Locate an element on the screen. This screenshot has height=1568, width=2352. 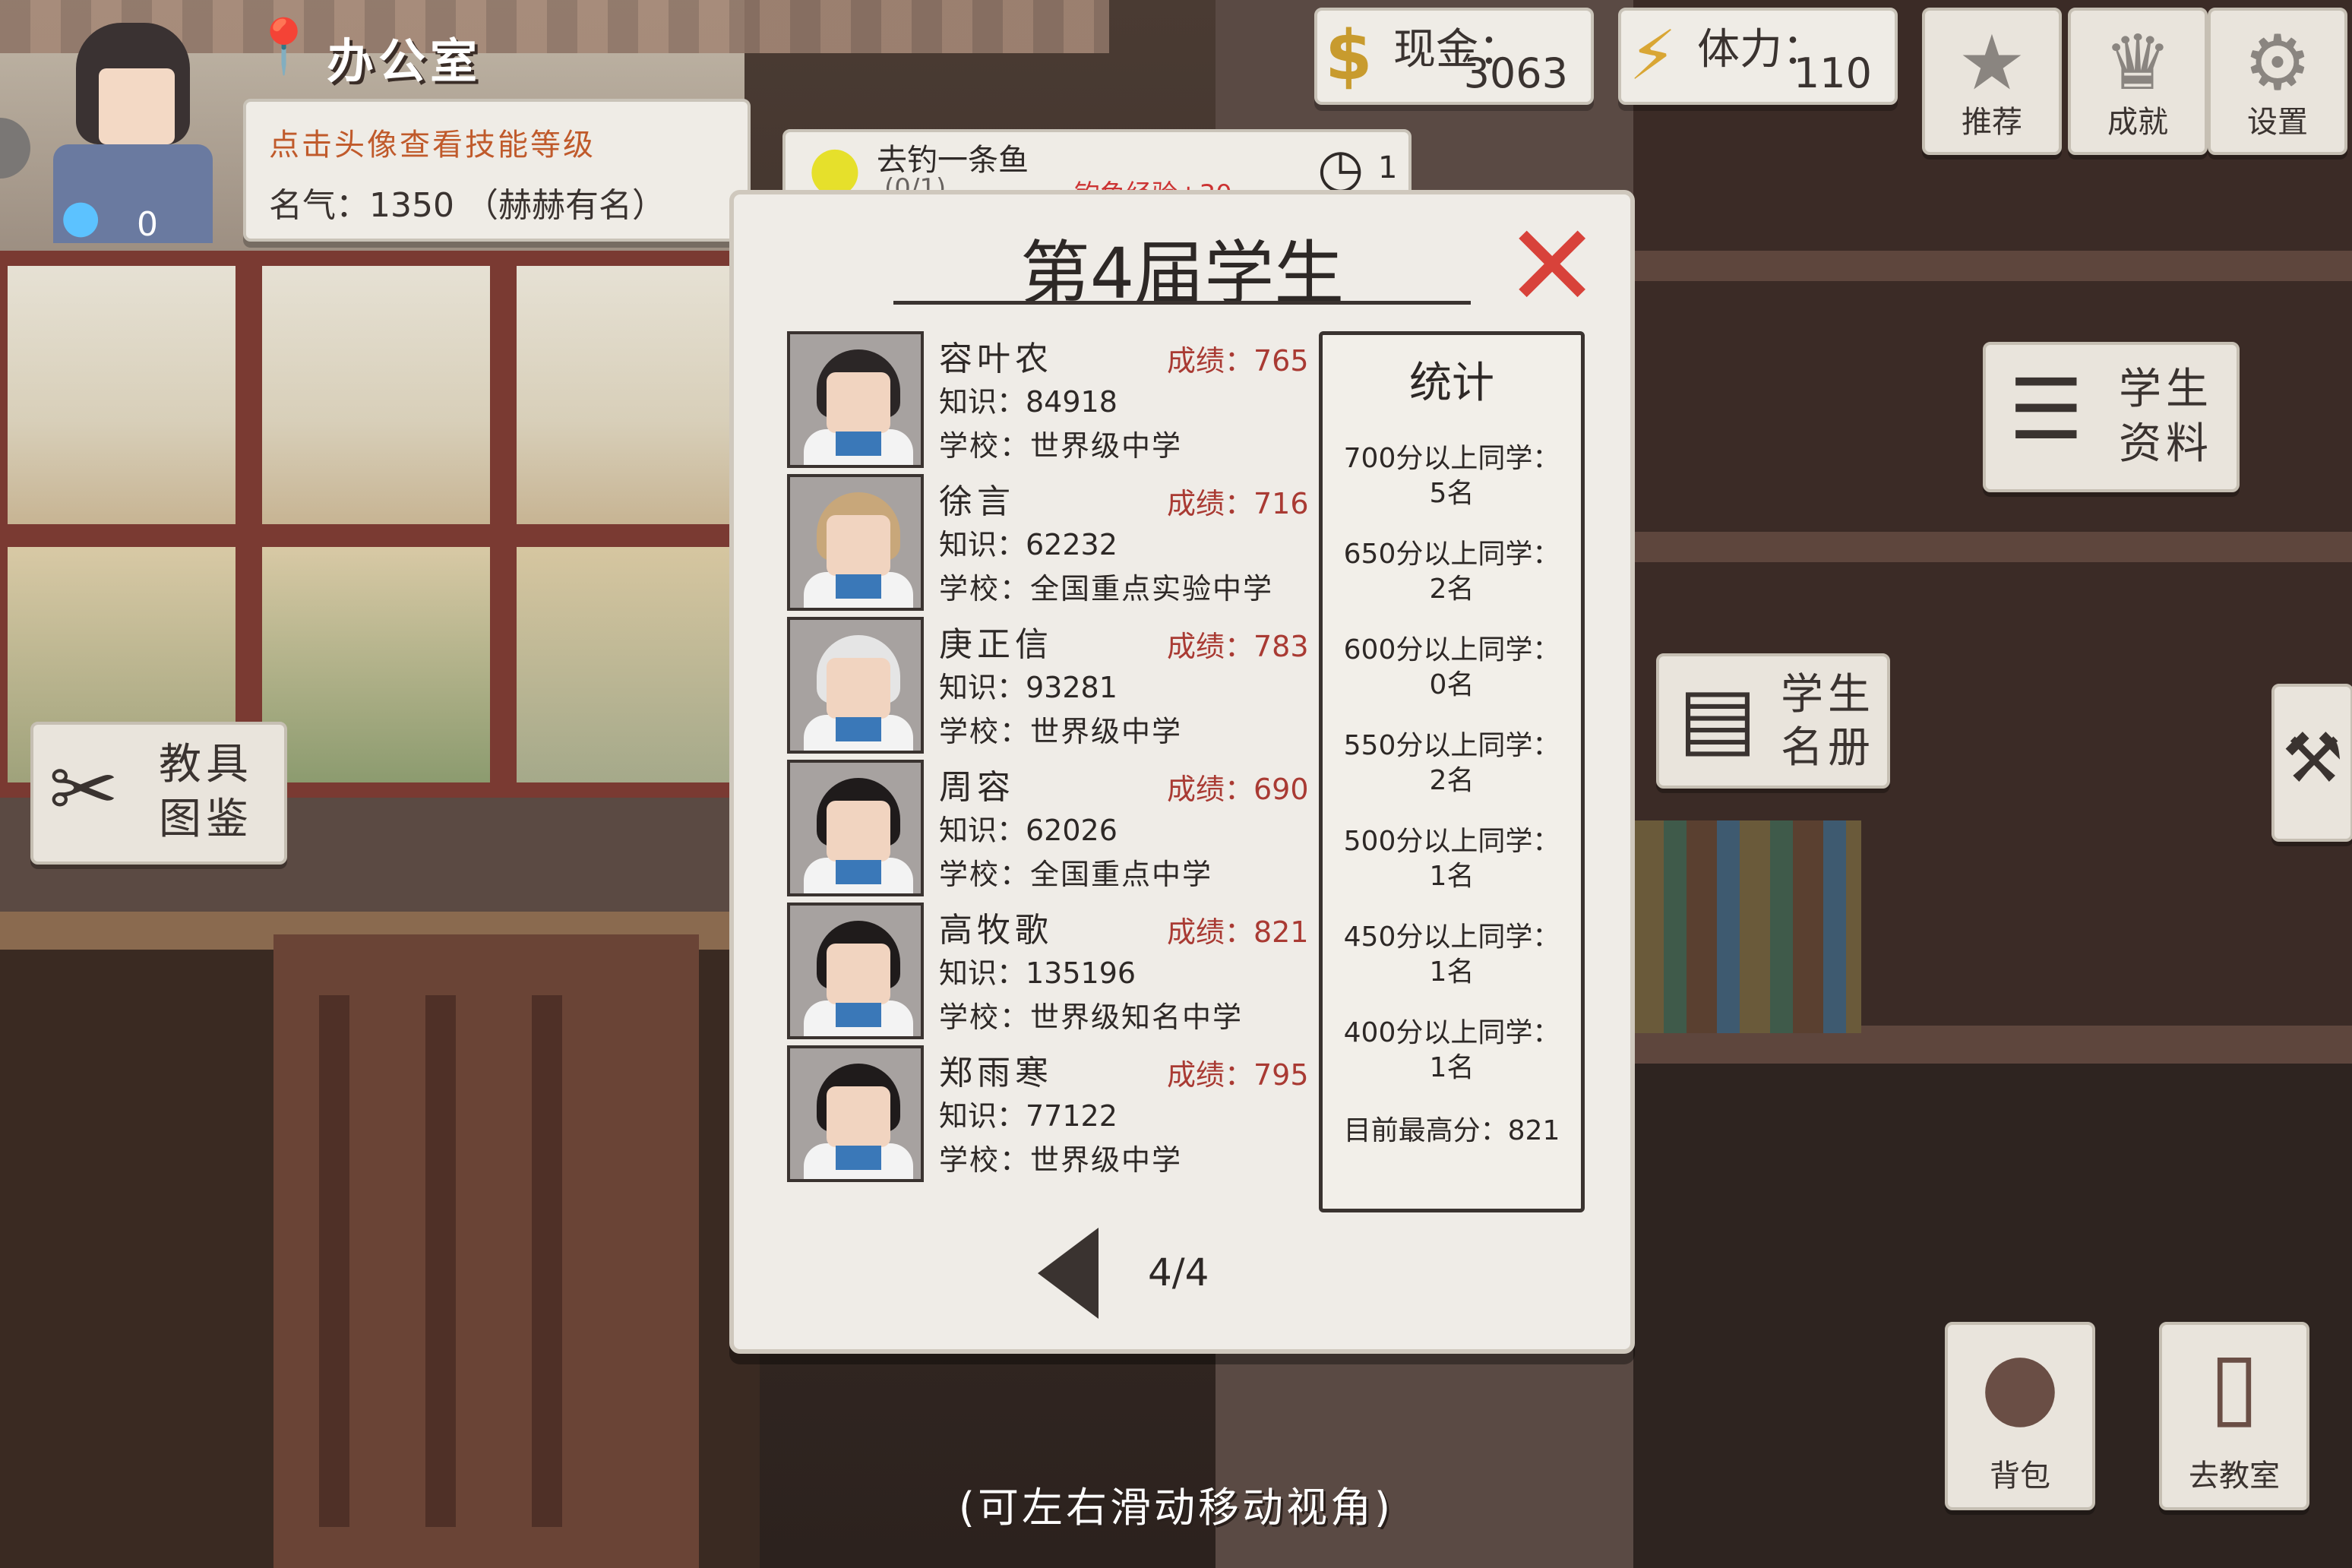
recommend-label: 推荐 is located at coordinates (1992, 122).